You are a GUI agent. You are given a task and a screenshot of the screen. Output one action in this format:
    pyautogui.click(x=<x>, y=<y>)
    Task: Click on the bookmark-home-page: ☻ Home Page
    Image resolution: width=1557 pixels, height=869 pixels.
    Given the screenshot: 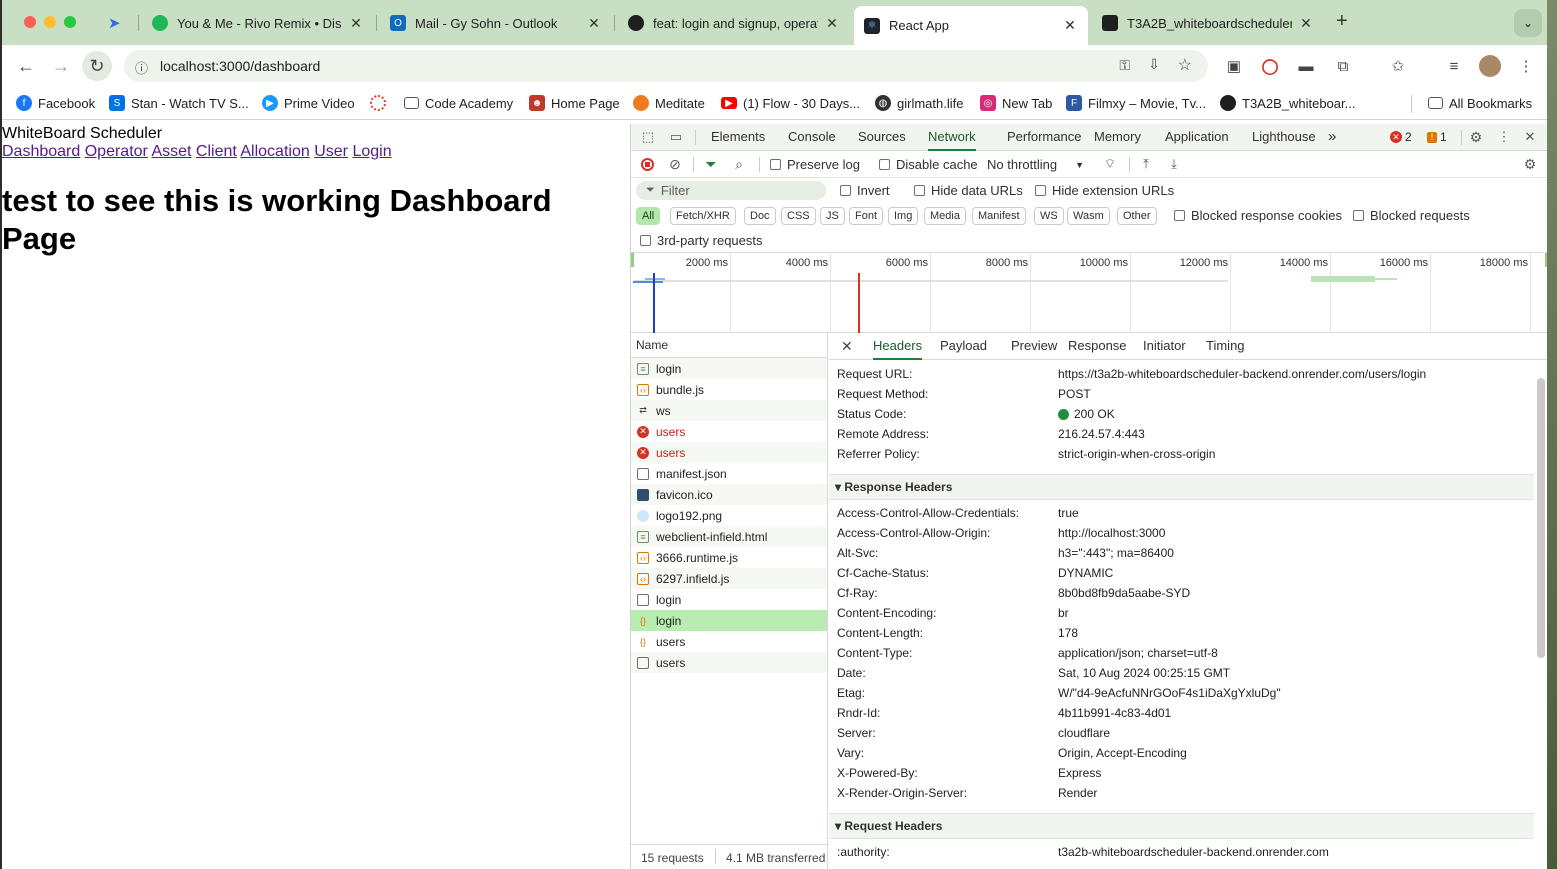 What is the action you would take?
    pyautogui.click(x=574, y=103)
    